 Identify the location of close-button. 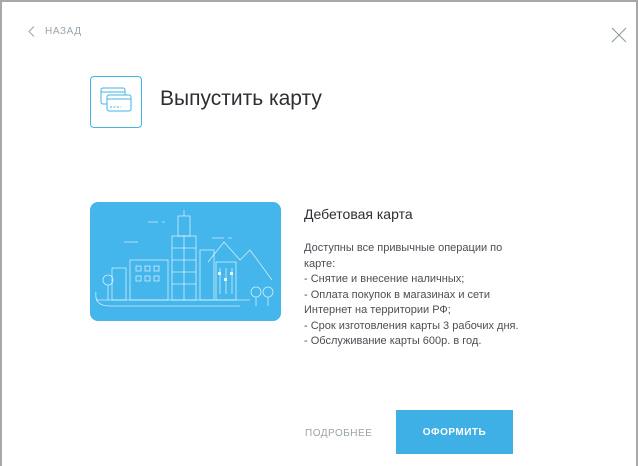
(619, 35).